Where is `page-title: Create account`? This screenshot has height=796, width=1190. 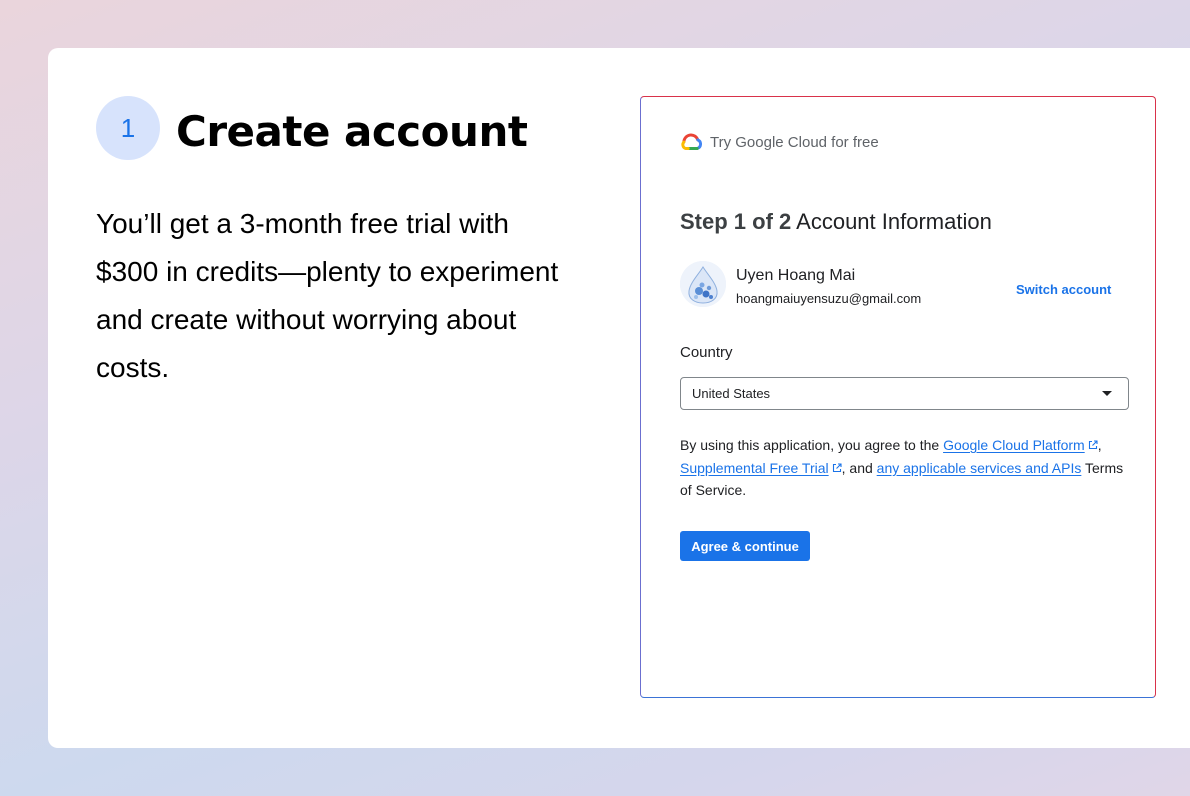
page-title: Create account is located at coordinates (352, 131).